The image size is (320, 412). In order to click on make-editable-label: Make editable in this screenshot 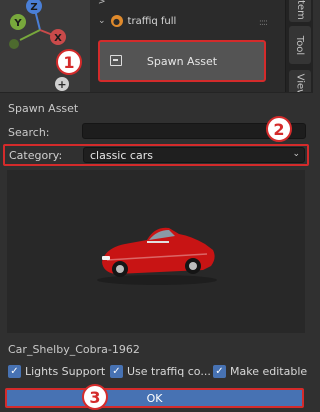, I will do `click(269, 371)`.